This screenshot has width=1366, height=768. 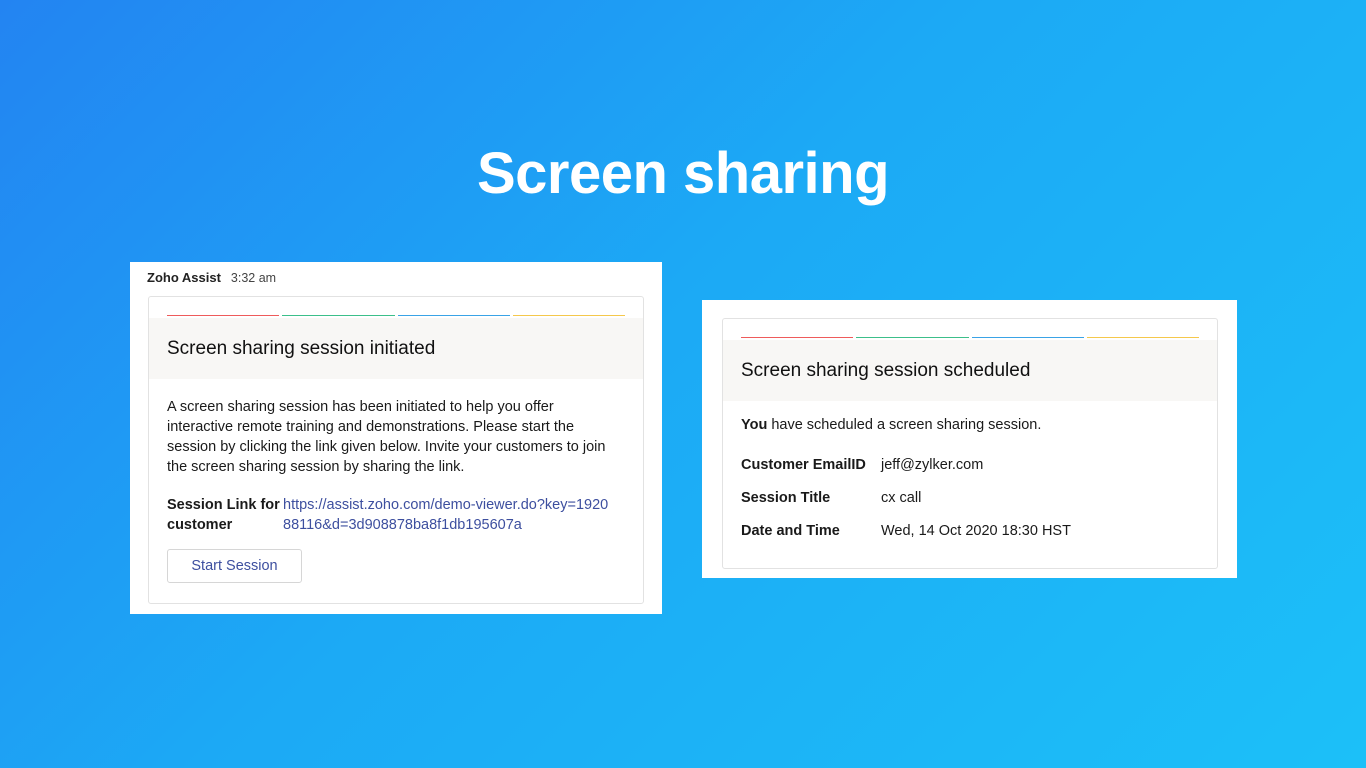 I want to click on detail-value: Wed, 14 Oct 2020 18:30 HST, so click(x=976, y=531).